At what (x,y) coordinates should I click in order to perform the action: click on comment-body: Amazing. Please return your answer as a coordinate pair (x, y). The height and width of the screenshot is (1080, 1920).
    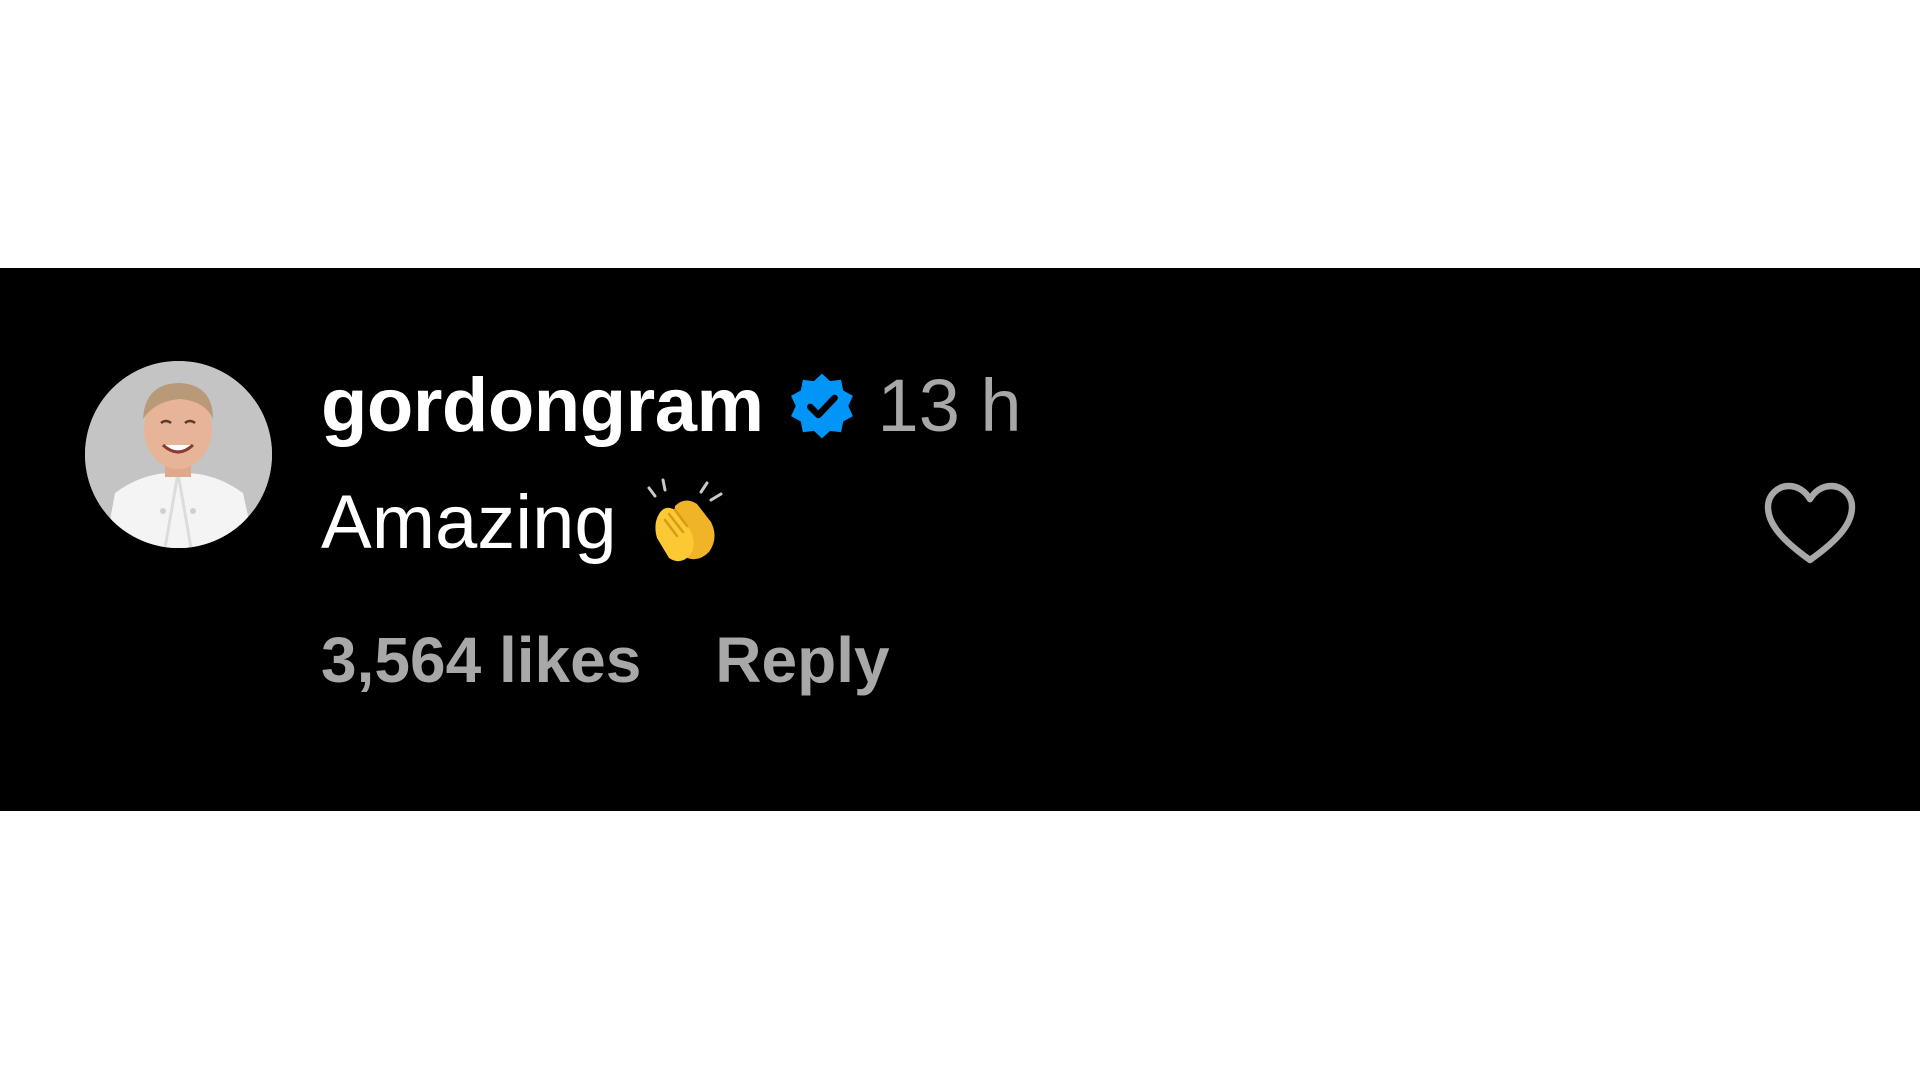
    Looking at the image, I should click on (523, 523).